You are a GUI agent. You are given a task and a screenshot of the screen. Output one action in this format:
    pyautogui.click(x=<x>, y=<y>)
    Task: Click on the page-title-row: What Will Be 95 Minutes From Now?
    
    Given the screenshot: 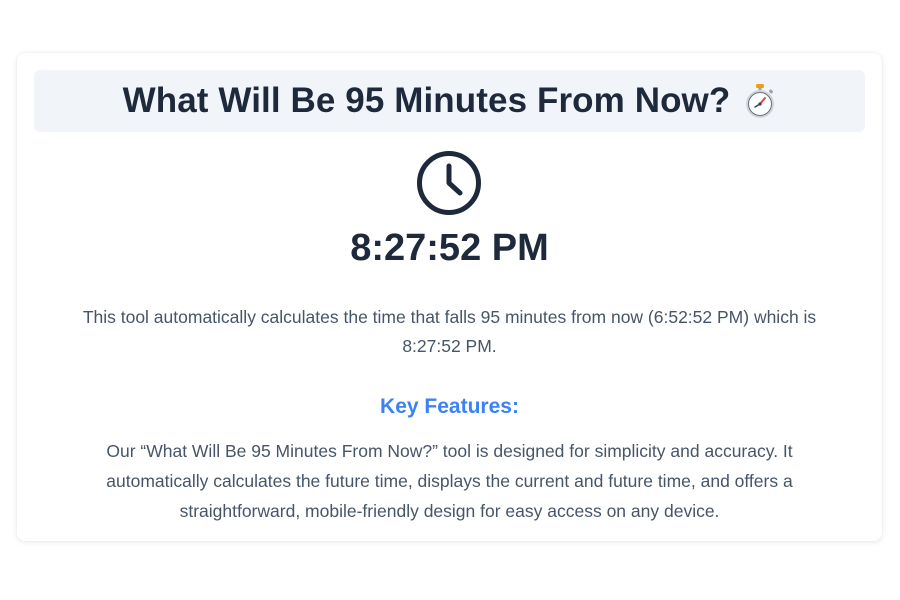 What is the action you would take?
    pyautogui.click(x=450, y=101)
    